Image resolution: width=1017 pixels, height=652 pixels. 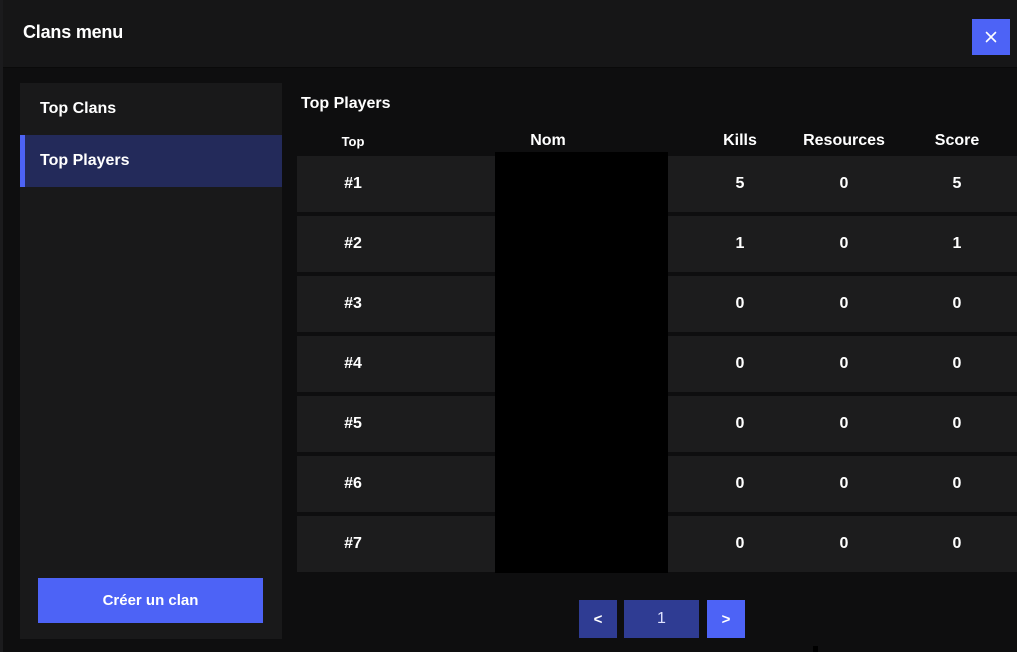 What do you see at coordinates (740, 243) in the screenshot?
I see `row-kills: 1` at bounding box center [740, 243].